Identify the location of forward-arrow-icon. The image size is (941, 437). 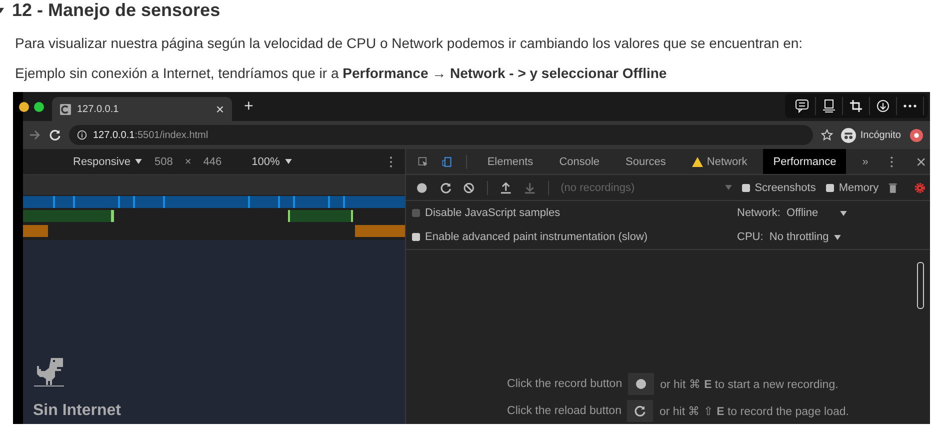
(35, 135).